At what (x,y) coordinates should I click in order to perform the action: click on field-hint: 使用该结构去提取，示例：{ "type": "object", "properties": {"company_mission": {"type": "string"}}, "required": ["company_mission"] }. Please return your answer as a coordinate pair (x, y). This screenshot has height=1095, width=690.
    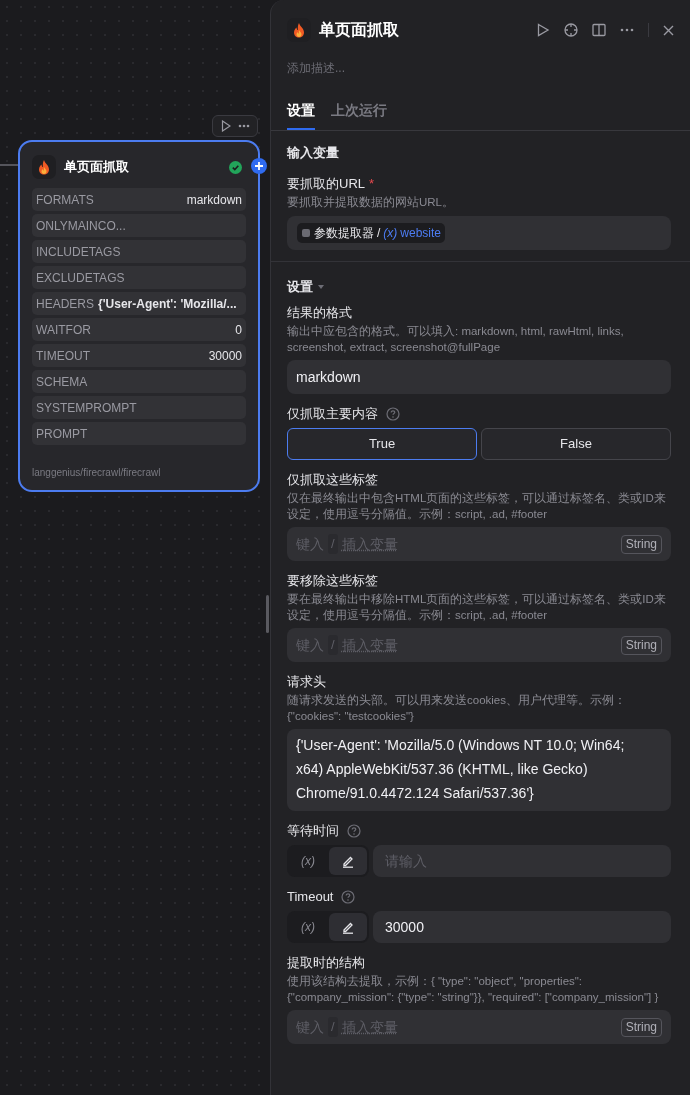
    Looking at the image, I should click on (473, 989).